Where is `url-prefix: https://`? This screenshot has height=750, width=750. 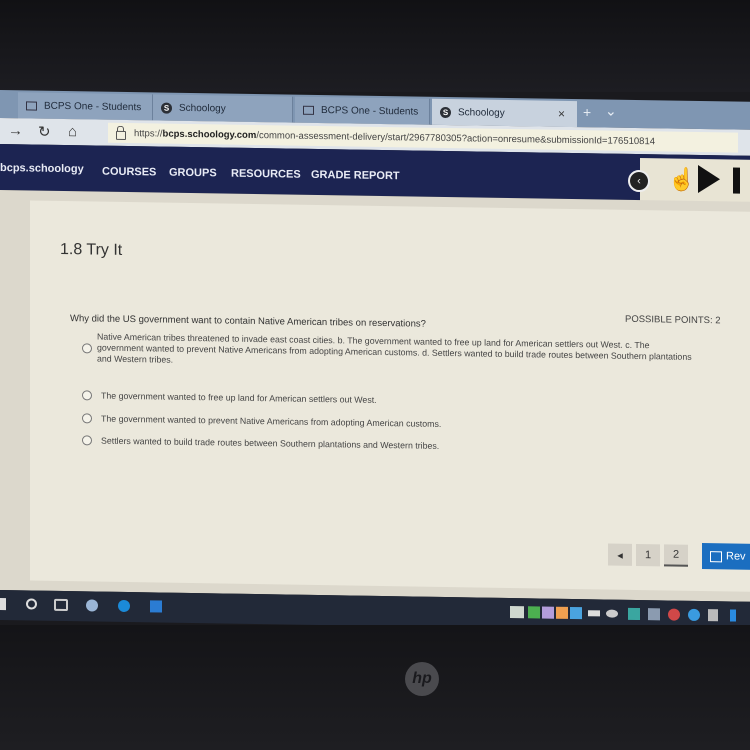
url-prefix: https:// is located at coordinates (148, 133).